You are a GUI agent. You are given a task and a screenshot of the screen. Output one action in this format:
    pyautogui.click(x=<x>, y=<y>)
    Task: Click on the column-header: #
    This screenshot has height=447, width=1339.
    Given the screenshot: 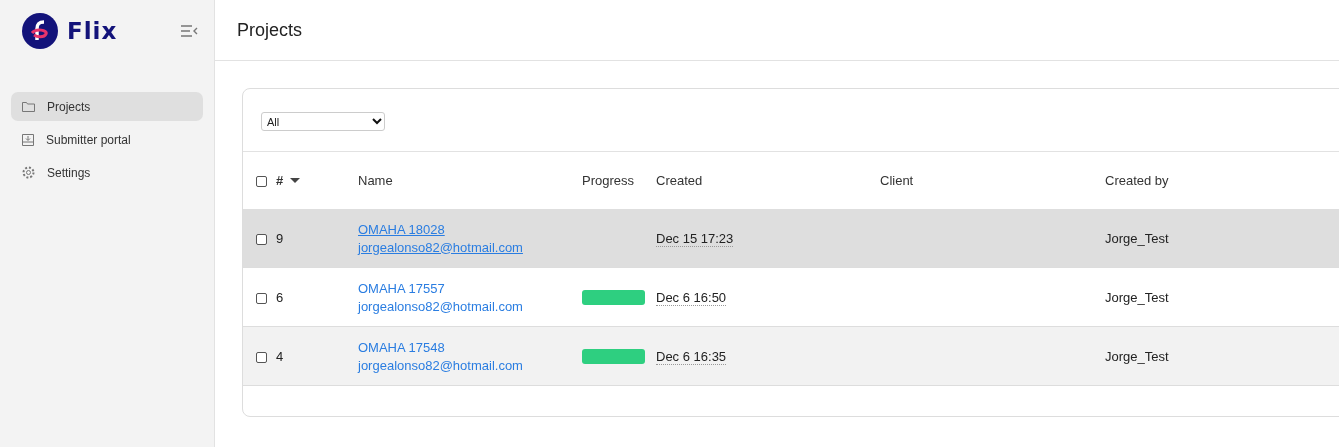 What is the action you would take?
    pyautogui.click(x=280, y=180)
    